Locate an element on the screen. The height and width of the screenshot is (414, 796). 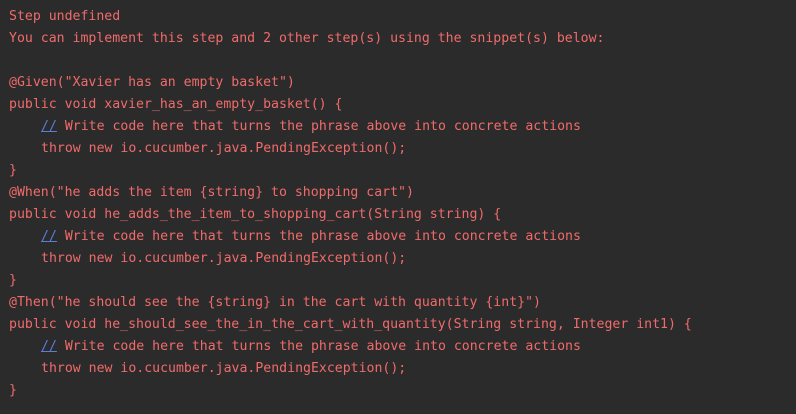
snippet-given-close: } is located at coordinates (13, 170).